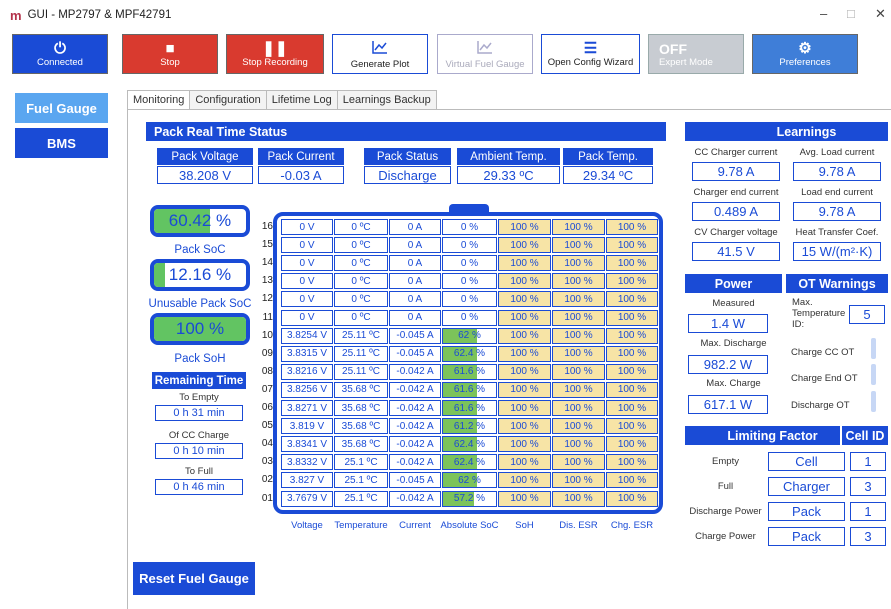  Describe the element at coordinates (61, 108) in the screenshot. I see `sidebar-item-fuel-gauge: Fuel Gauge` at that location.